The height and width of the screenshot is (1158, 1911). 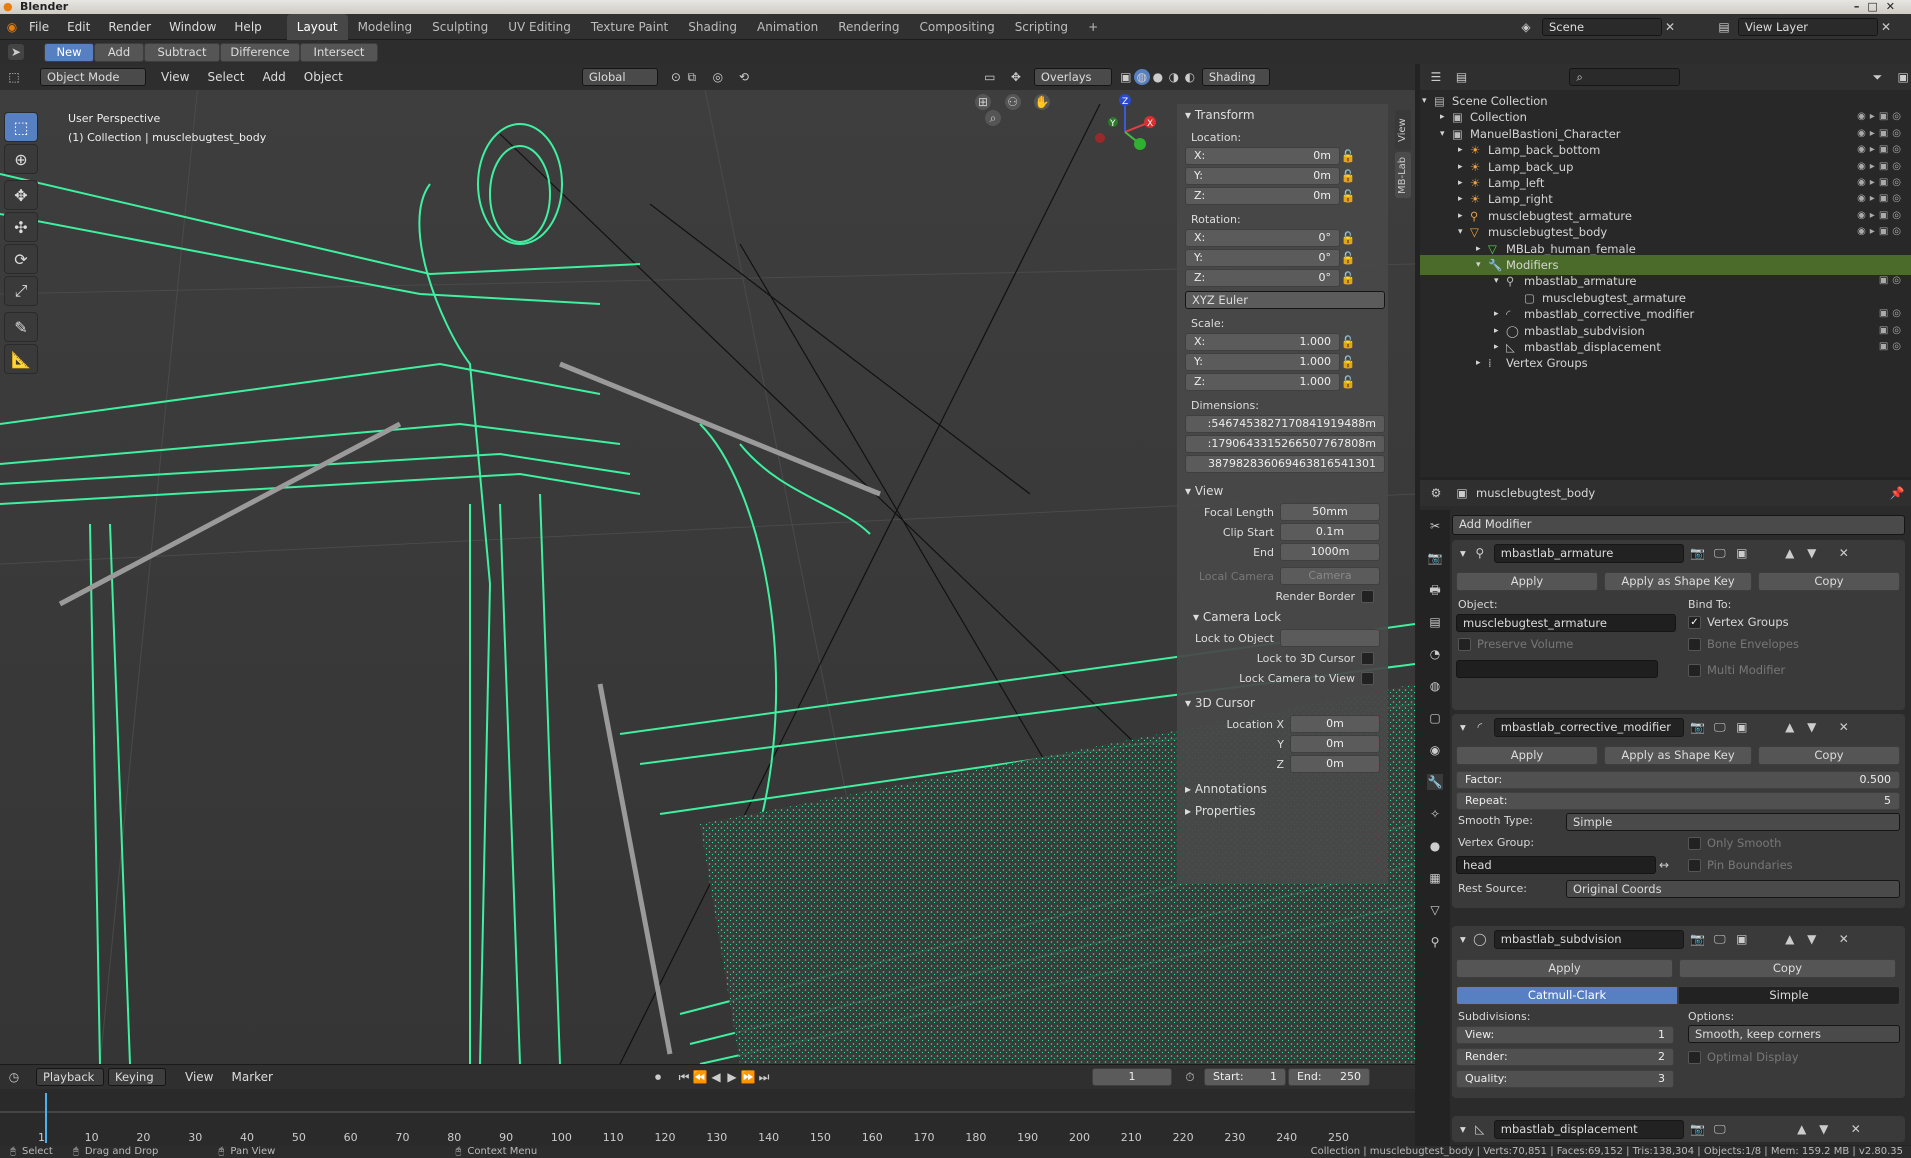 What do you see at coordinates (1282, 156) in the screenshot?
I see `location-x-row: X: 0m 🔓` at bounding box center [1282, 156].